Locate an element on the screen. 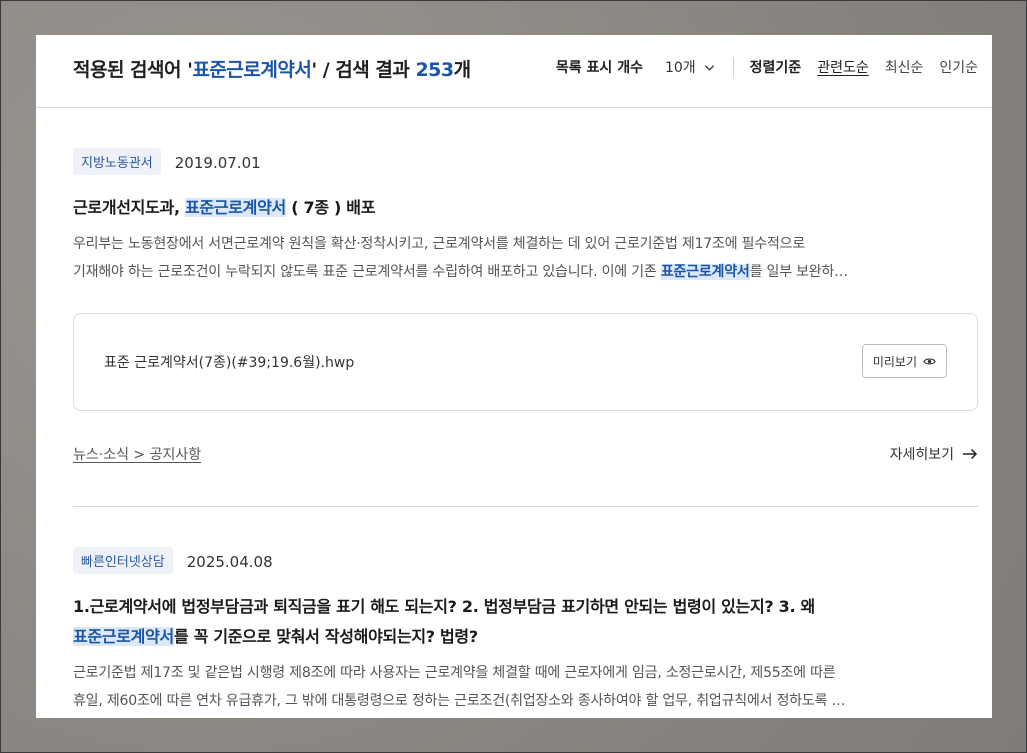 The image size is (1027, 753). title-text: 를 꼭 기준으로 맞춰서 작성해야되는지? 법령? is located at coordinates (325, 636).